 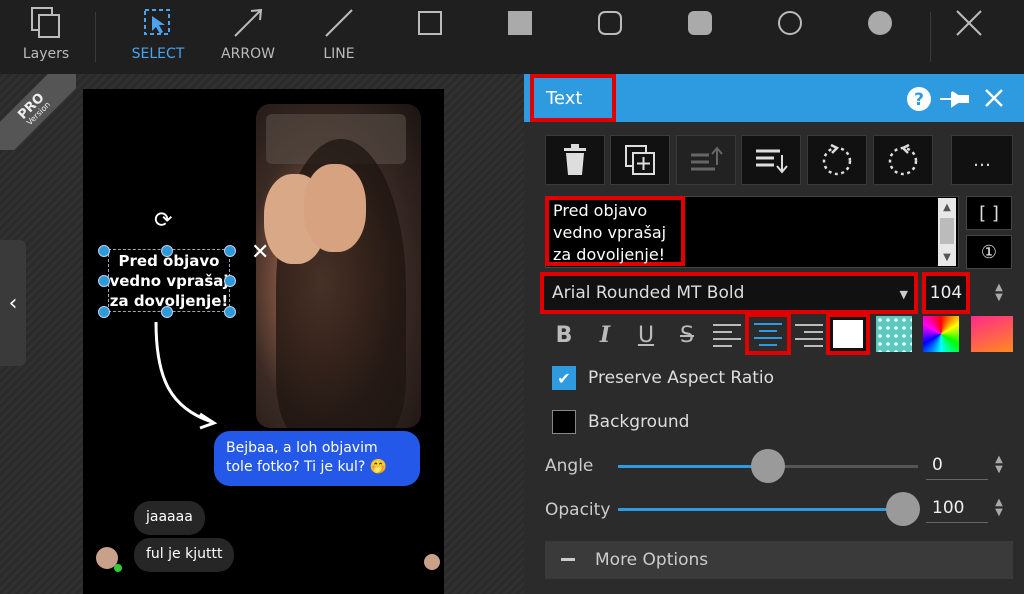 What do you see at coordinates (46, 23) in the screenshot?
I see `layers-icon` at bounding box center [46, 23].